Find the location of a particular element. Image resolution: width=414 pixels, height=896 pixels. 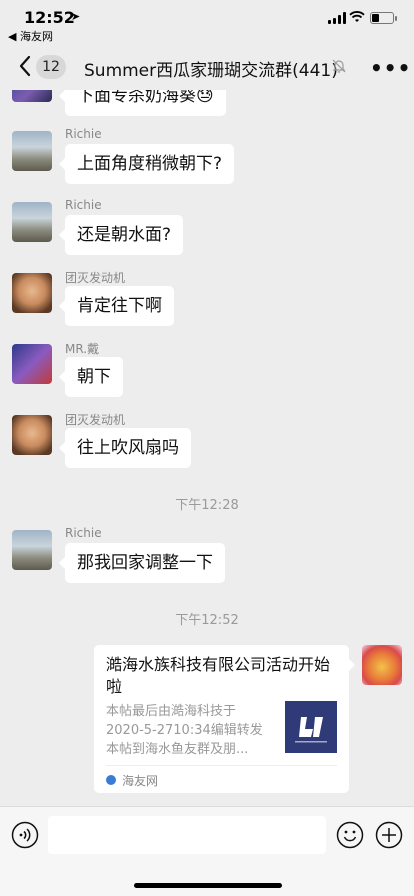

message-bubble: 还是朝水面? is located at coordinates (121, 235).